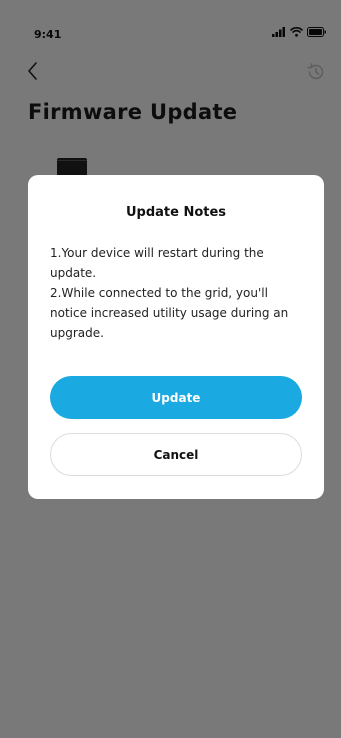  Describe the element at coordinates (176, 212) in the screenshot. I see `dialog-title: Update Notes` at that location.